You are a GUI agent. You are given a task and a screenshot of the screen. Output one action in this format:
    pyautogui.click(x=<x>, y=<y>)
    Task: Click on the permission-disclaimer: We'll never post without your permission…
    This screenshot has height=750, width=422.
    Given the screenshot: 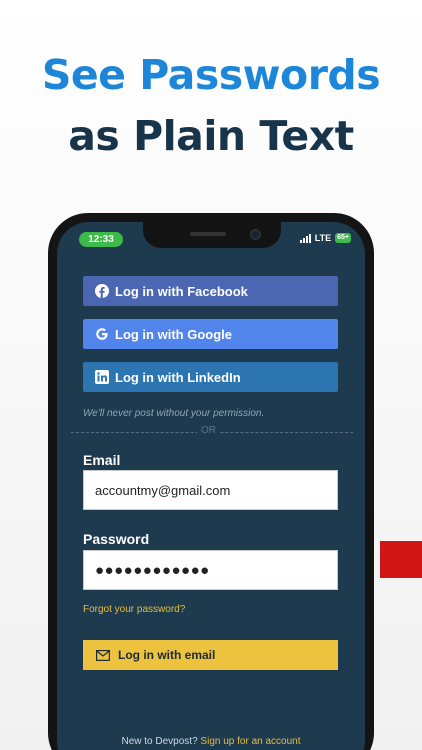 What is the action you would take?
    pyautogui.click(x=174, y=413)
    